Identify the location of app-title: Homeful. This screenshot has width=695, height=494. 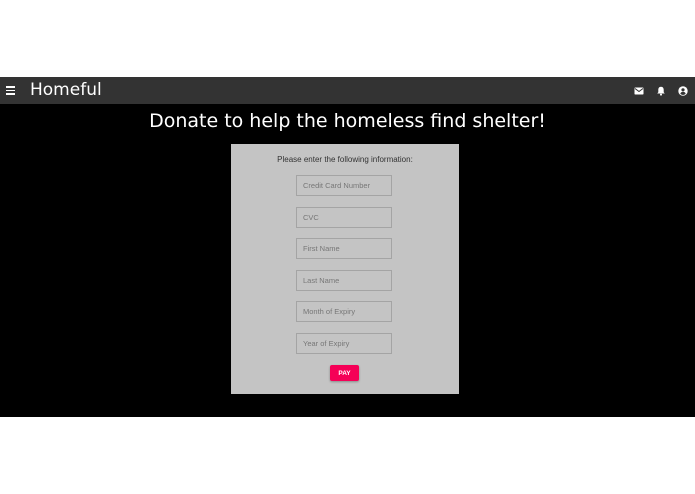
(66, 90).